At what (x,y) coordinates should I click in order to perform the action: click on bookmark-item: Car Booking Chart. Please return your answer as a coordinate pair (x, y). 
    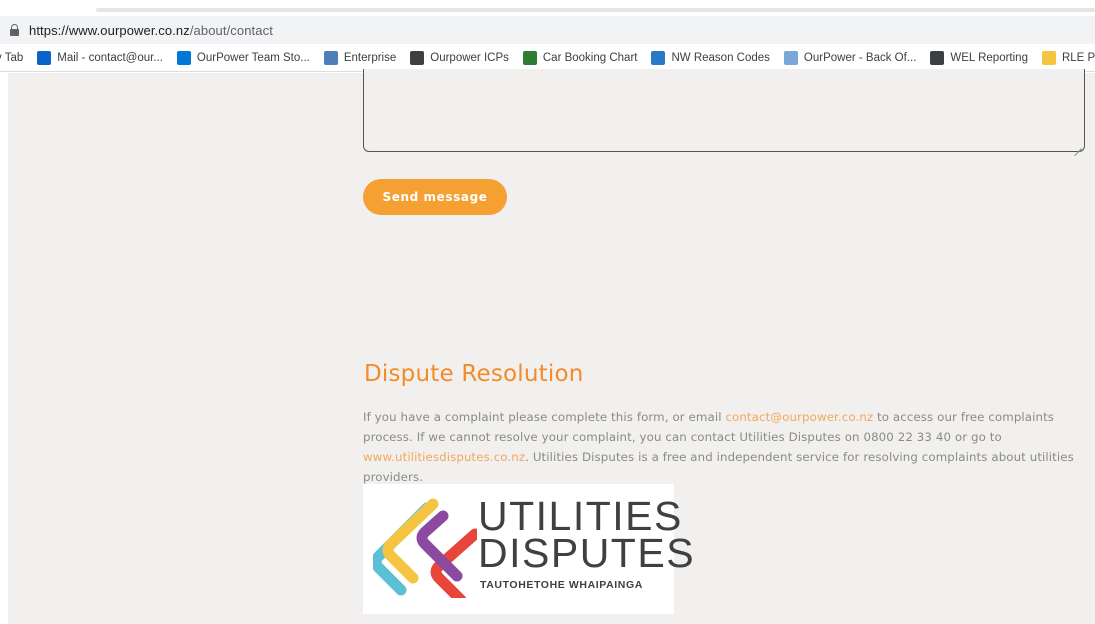
    Looking at the image, I should click on (580, 57).